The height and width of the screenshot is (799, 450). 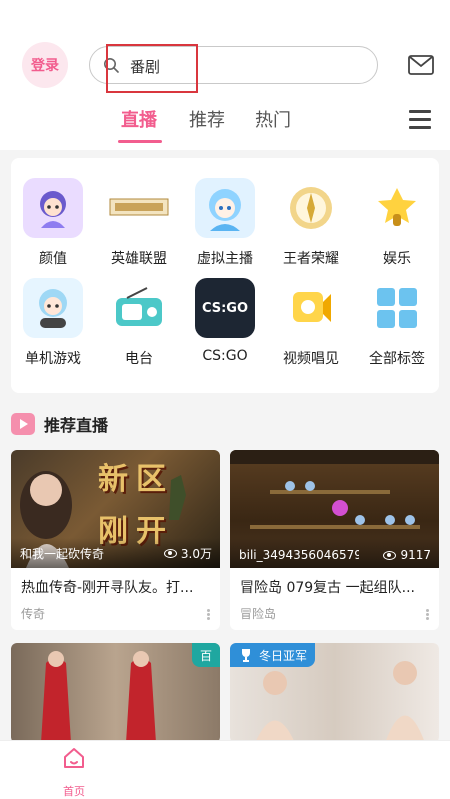 I want to click on category-label: 英雄联盟, so click(x=139, y=259).